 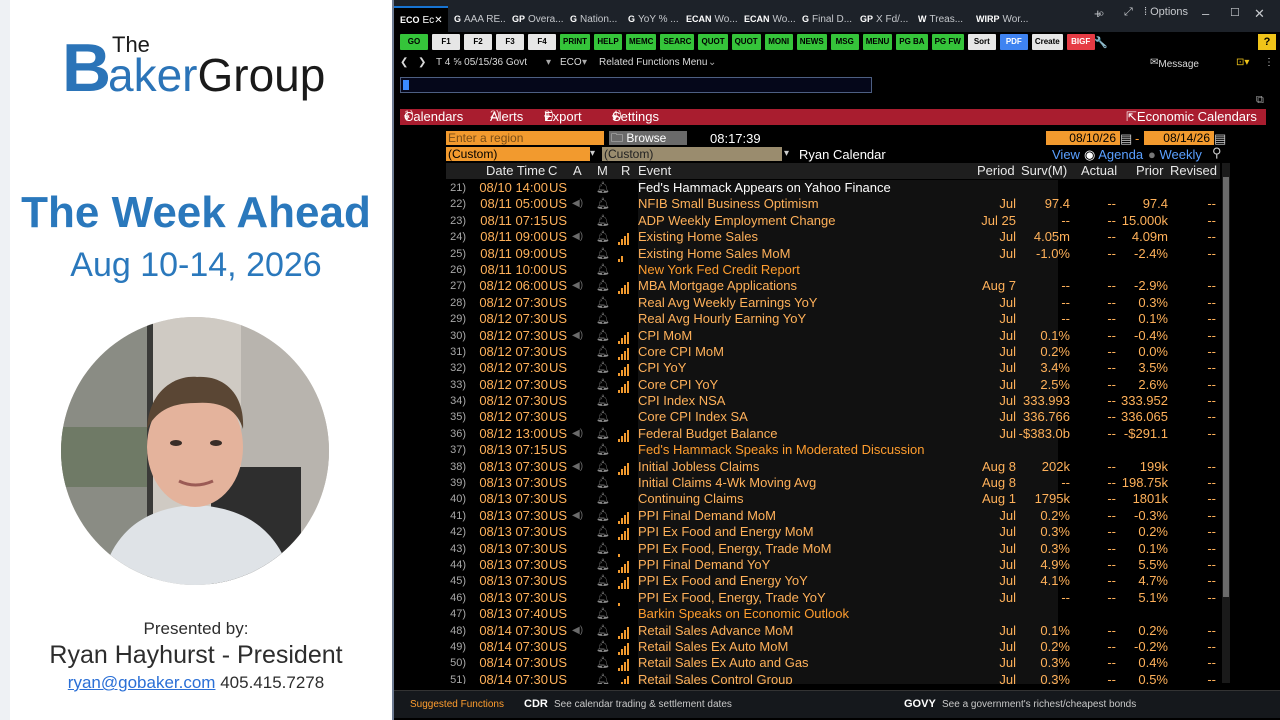 What do you see at coordinates (552, 170) in the screenshot?
I see `col-country: C` at bounding box center [552, 170].